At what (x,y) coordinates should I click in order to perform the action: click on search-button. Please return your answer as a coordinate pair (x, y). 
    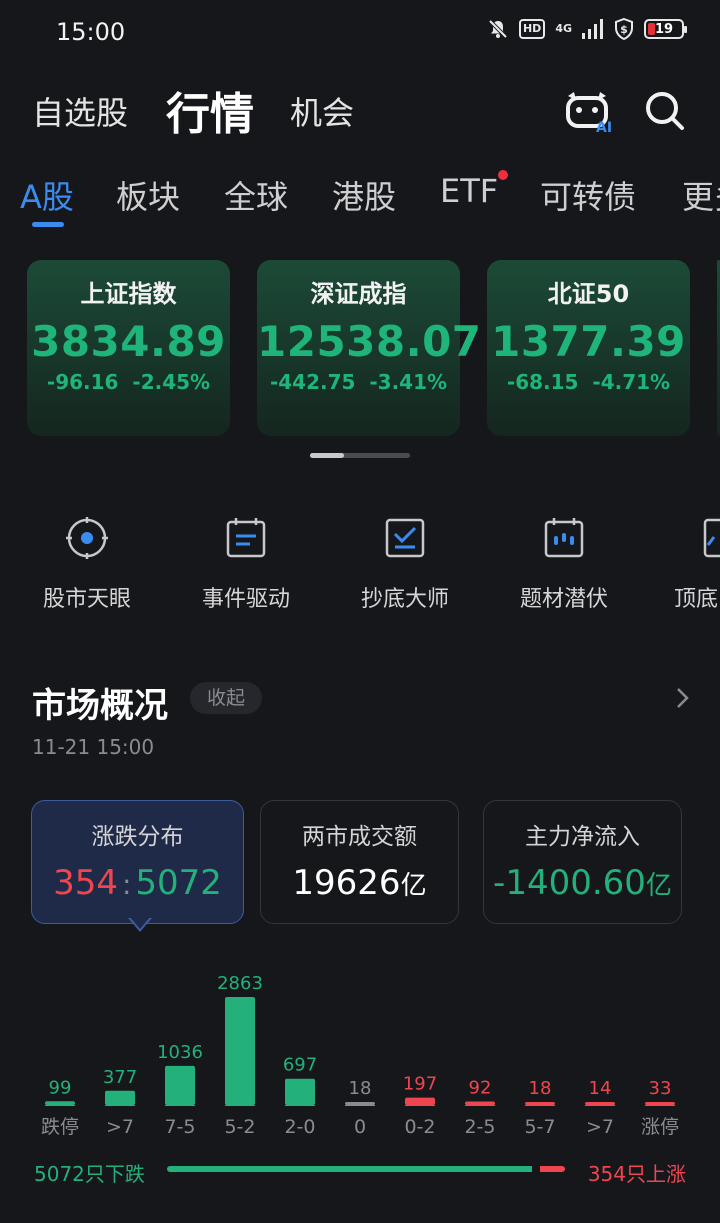
    Looking at the image, I should click on (665, 113).